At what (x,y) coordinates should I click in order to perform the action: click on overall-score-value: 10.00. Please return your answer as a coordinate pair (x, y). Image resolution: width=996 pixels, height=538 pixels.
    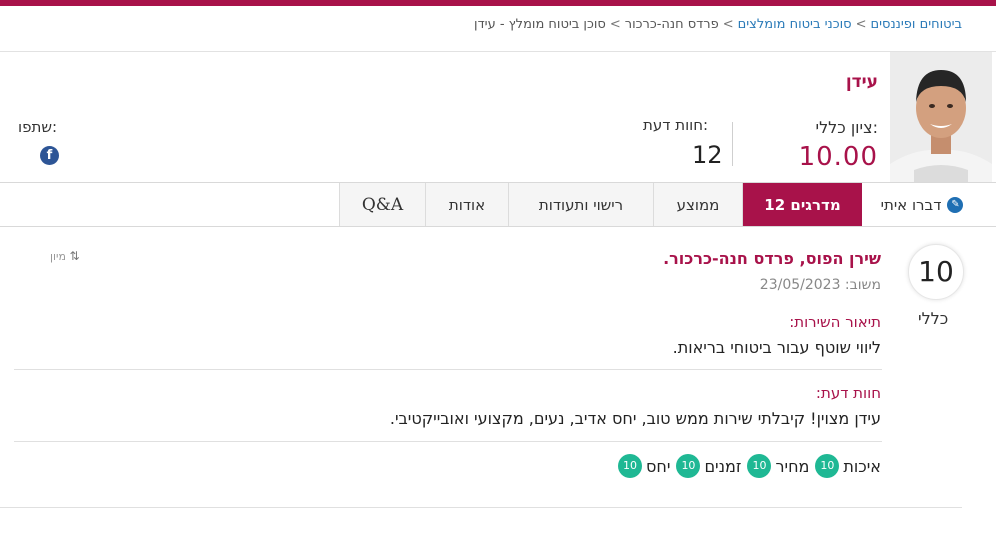
    Looking at the image, I should click on (838, 157).